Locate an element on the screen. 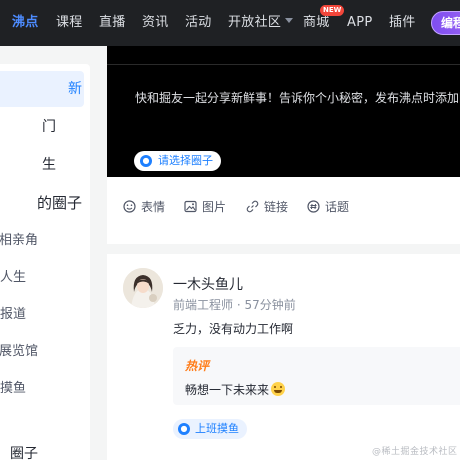 Image resolution: width=460 pixels, height=460 pixels. sidebar-item-label: 展览馆 is located at coordinates (19, 351).